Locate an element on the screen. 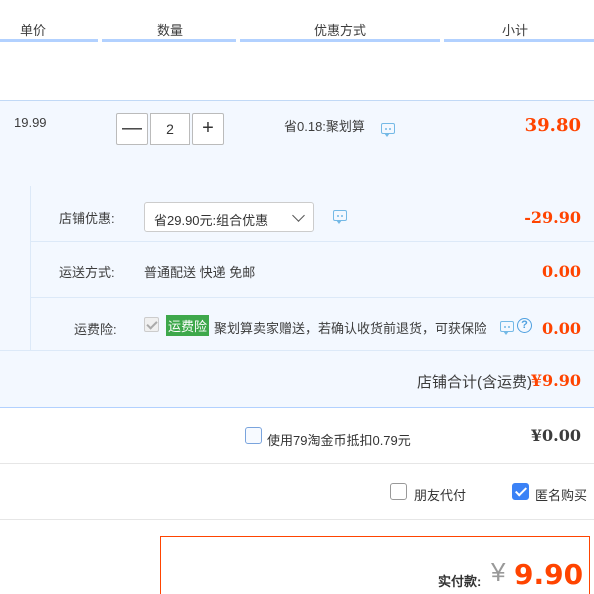  shipping-method: 普通配送 快递 免邮 is located at coordinates (200, 272).